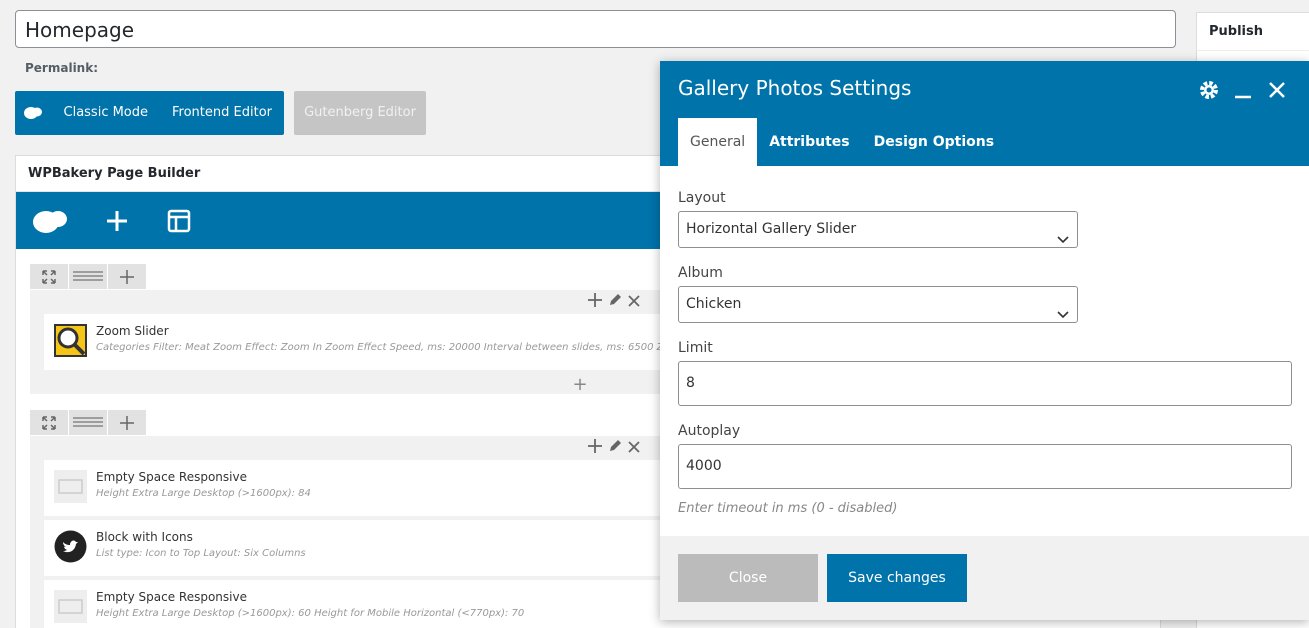 This screenshot has width=1309, height=628. Describe the element at coordinates (1277, 90) in the screenshot. I see `close-icon` at that location.